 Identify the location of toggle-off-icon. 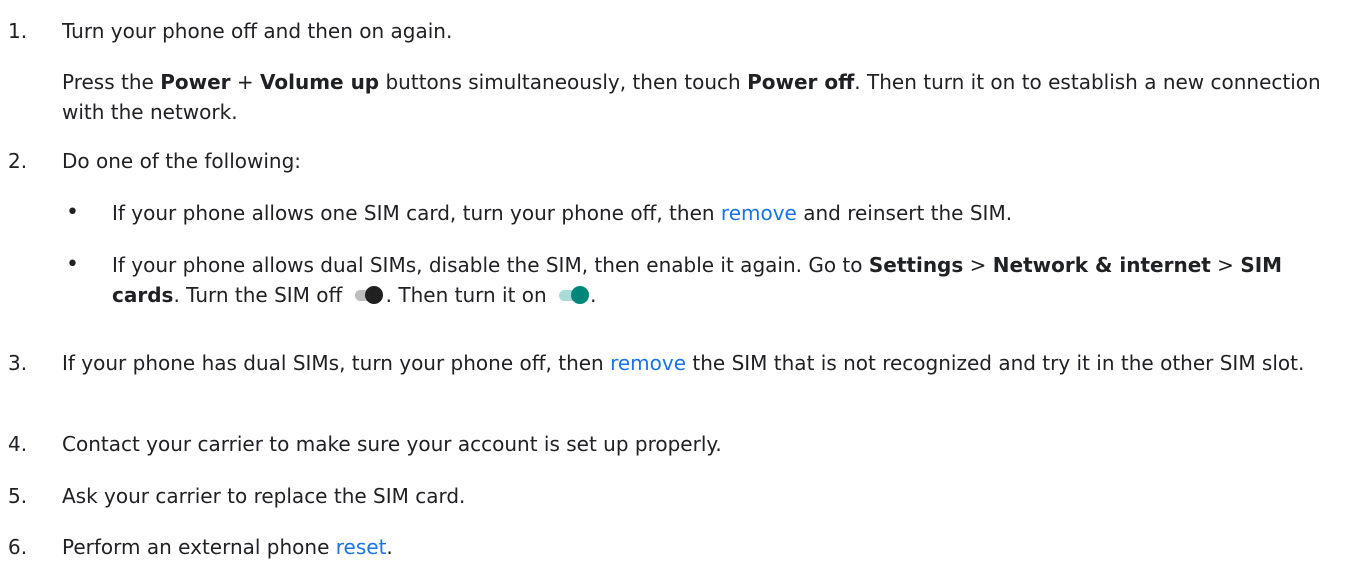
(369, 295).